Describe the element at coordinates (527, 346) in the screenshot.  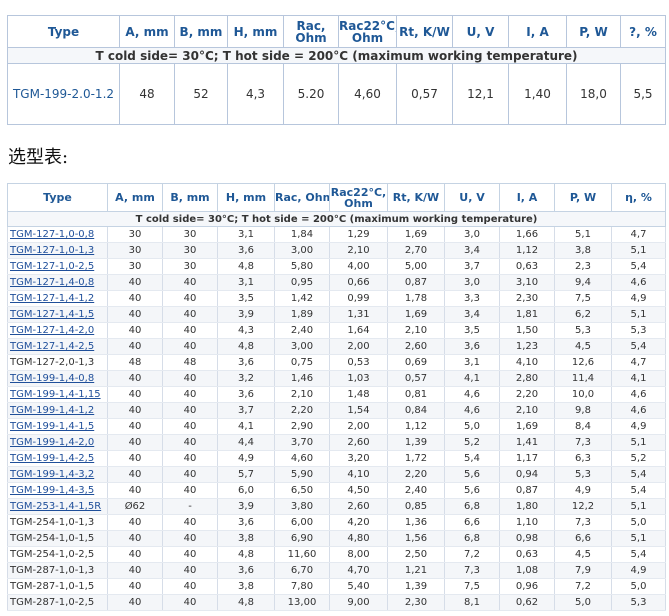
I see `table-cell: 1,23` at that location.